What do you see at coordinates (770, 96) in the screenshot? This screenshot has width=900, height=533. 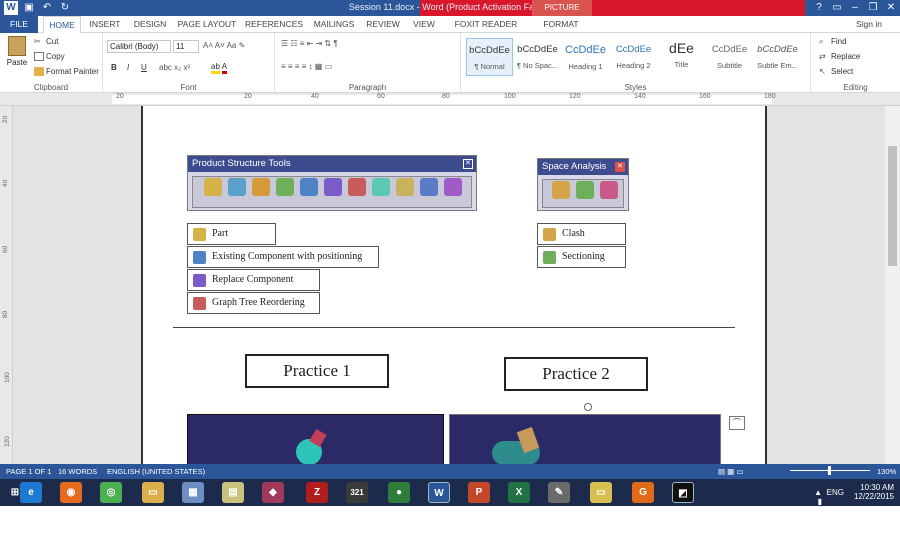 I see `ruler-tick: 180` at bounding box center [770, 96].